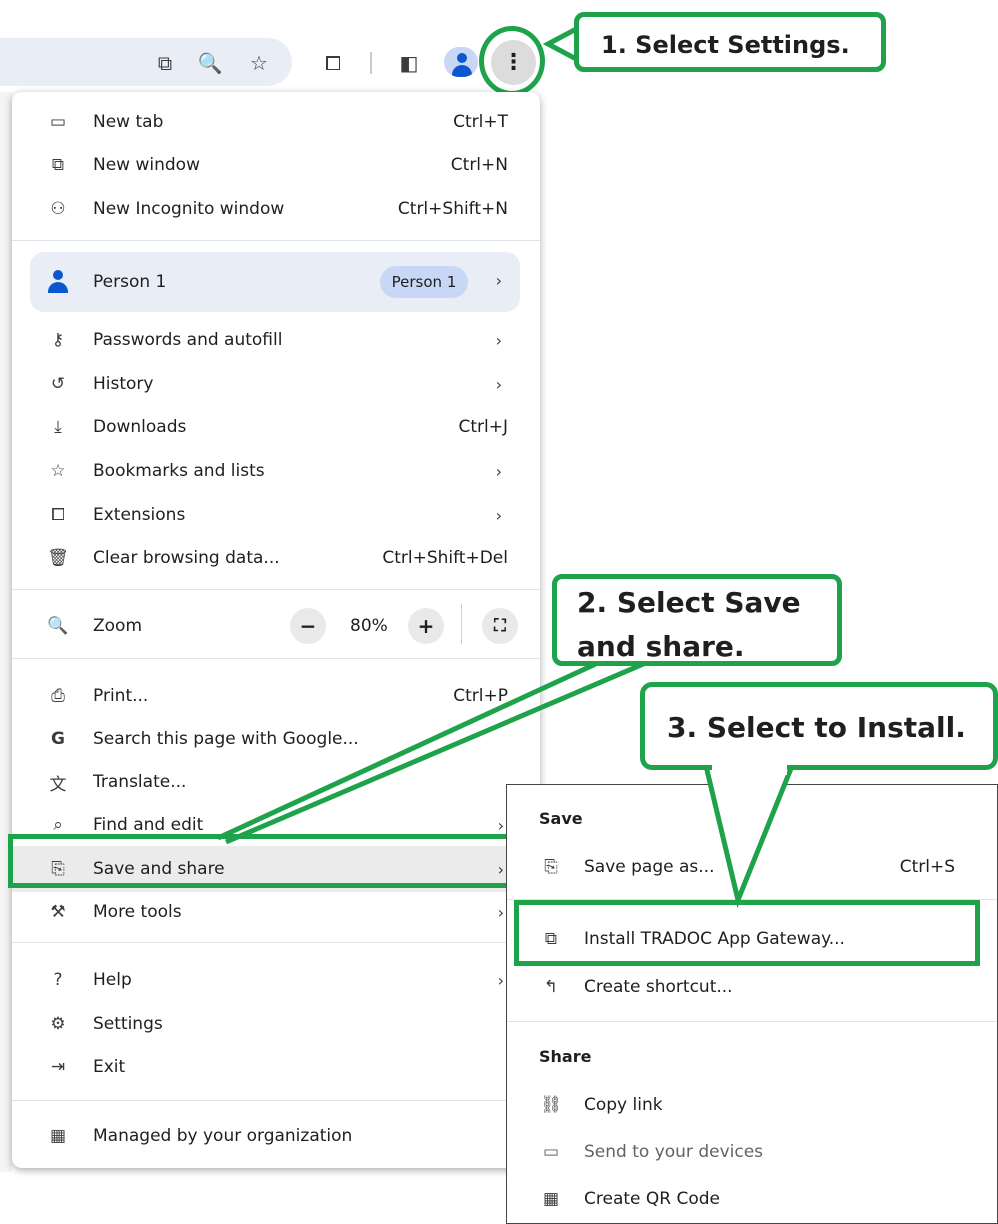 This screenshot has width=998, height=1224. I want to click on annotation-box-install, so click(747, 933).